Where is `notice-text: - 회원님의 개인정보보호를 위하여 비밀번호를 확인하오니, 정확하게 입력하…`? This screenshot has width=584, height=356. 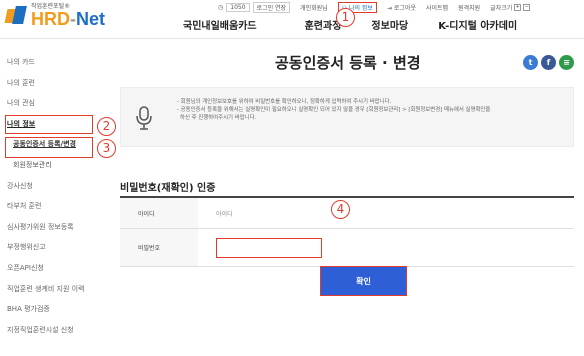
notice-text: - 회원님의 개인정보보호를 위하여 비밀번호를 확인하오니, 정확하게 입력하… is located at coordinates (333, 110).